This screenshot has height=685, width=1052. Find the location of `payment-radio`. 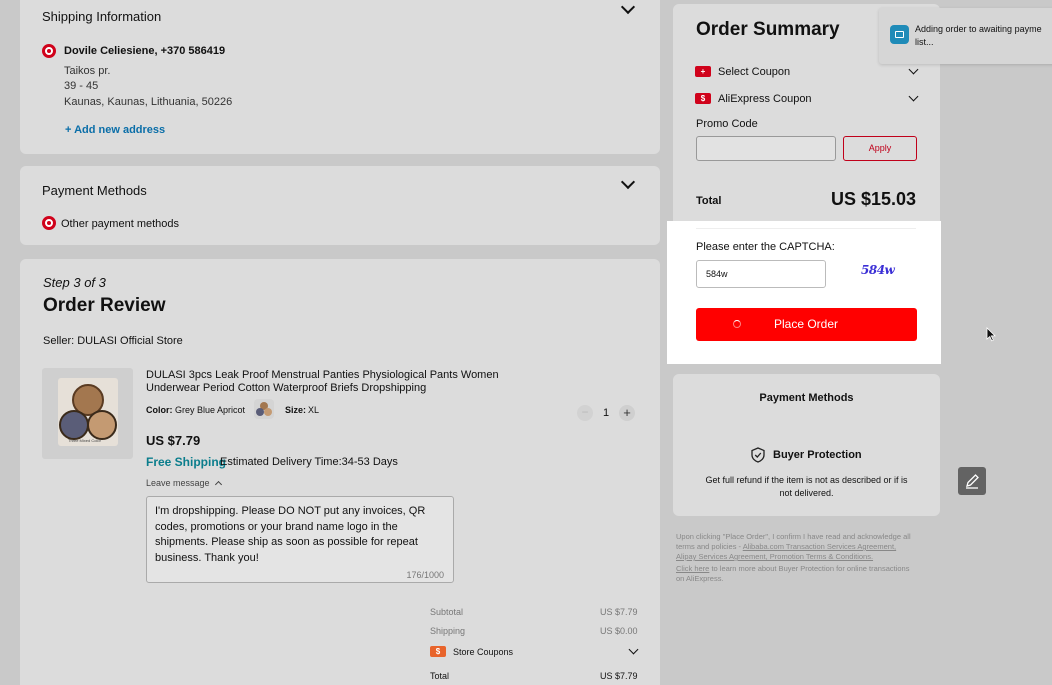

payment-radio is located at coordinates (49, 223).